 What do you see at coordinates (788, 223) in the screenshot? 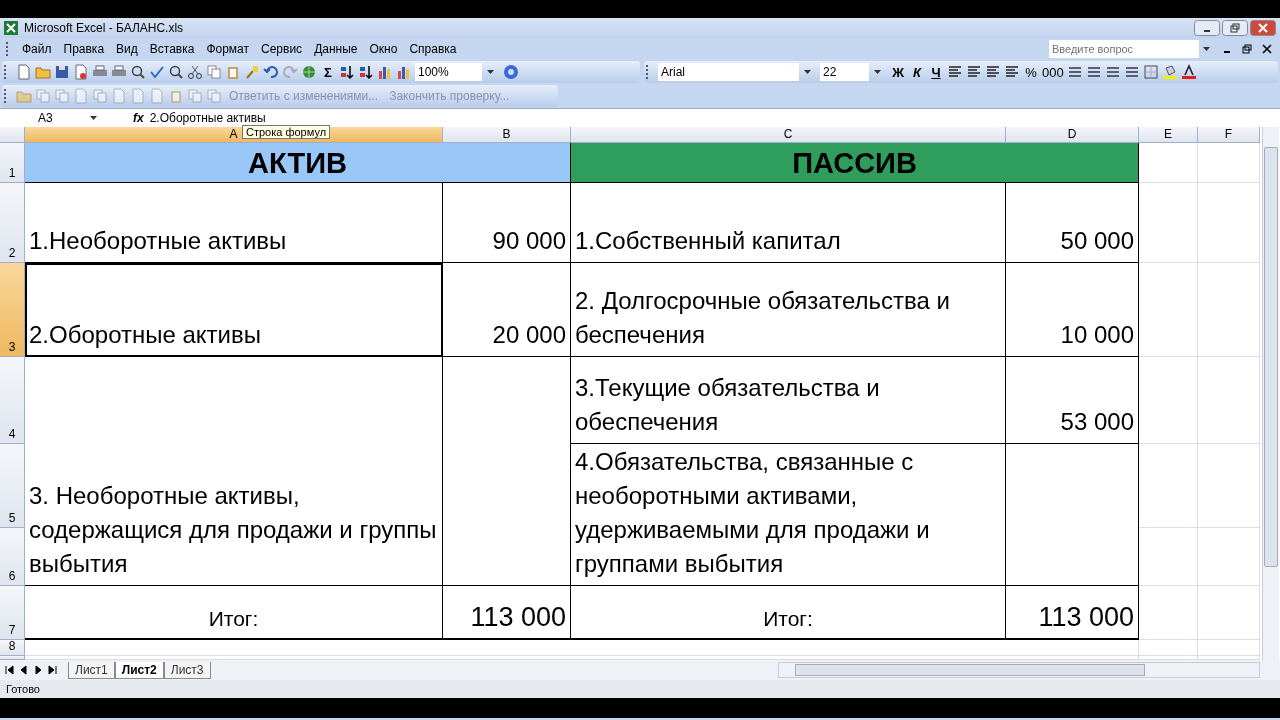
I see `table-cell: 1.Собственный капитал` at bounding box center [788, 223].